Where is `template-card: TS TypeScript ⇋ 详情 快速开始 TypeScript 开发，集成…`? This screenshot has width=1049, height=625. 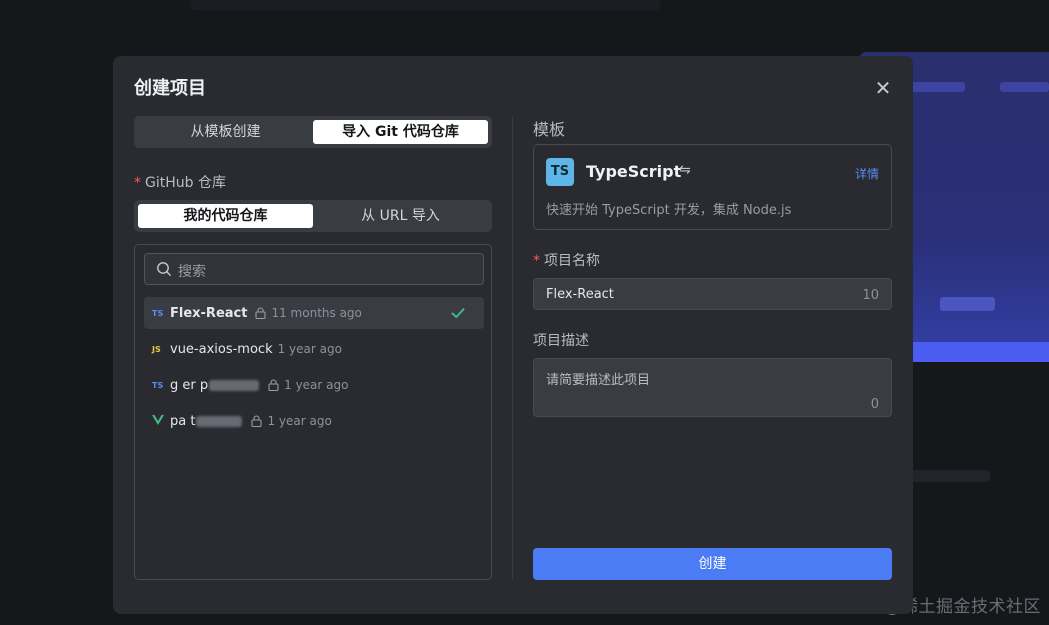 template-card: TS TypeScript ⇋ 详情 快速开始 TypeScript 开发，集成… is located at coordinates (712, 187).